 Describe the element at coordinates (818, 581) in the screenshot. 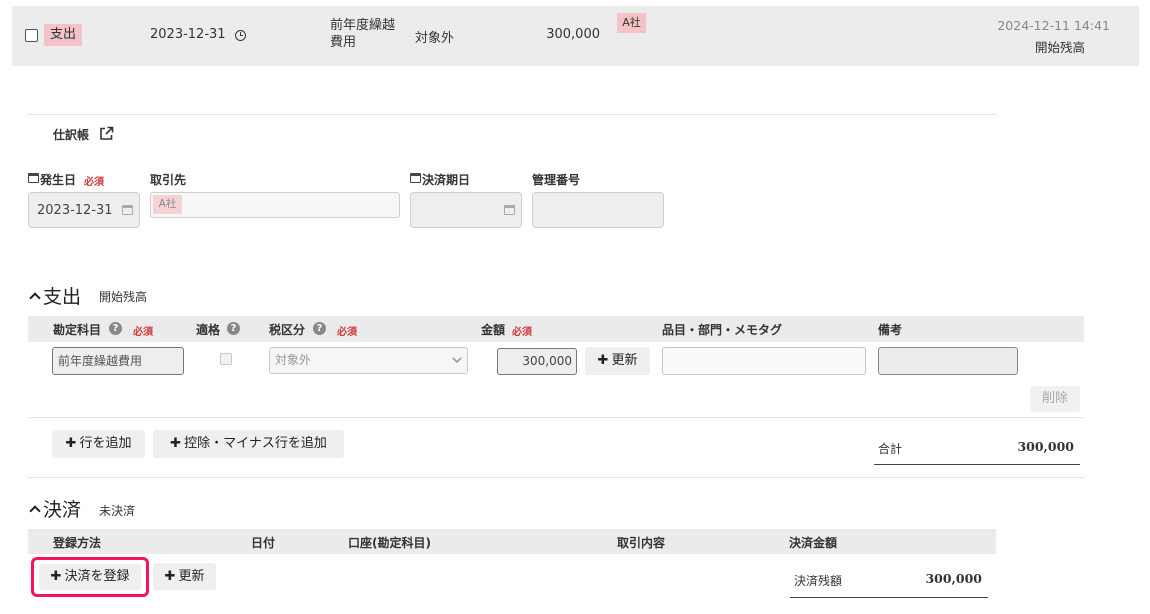

I see `balance-label: 決済残額` at that location.